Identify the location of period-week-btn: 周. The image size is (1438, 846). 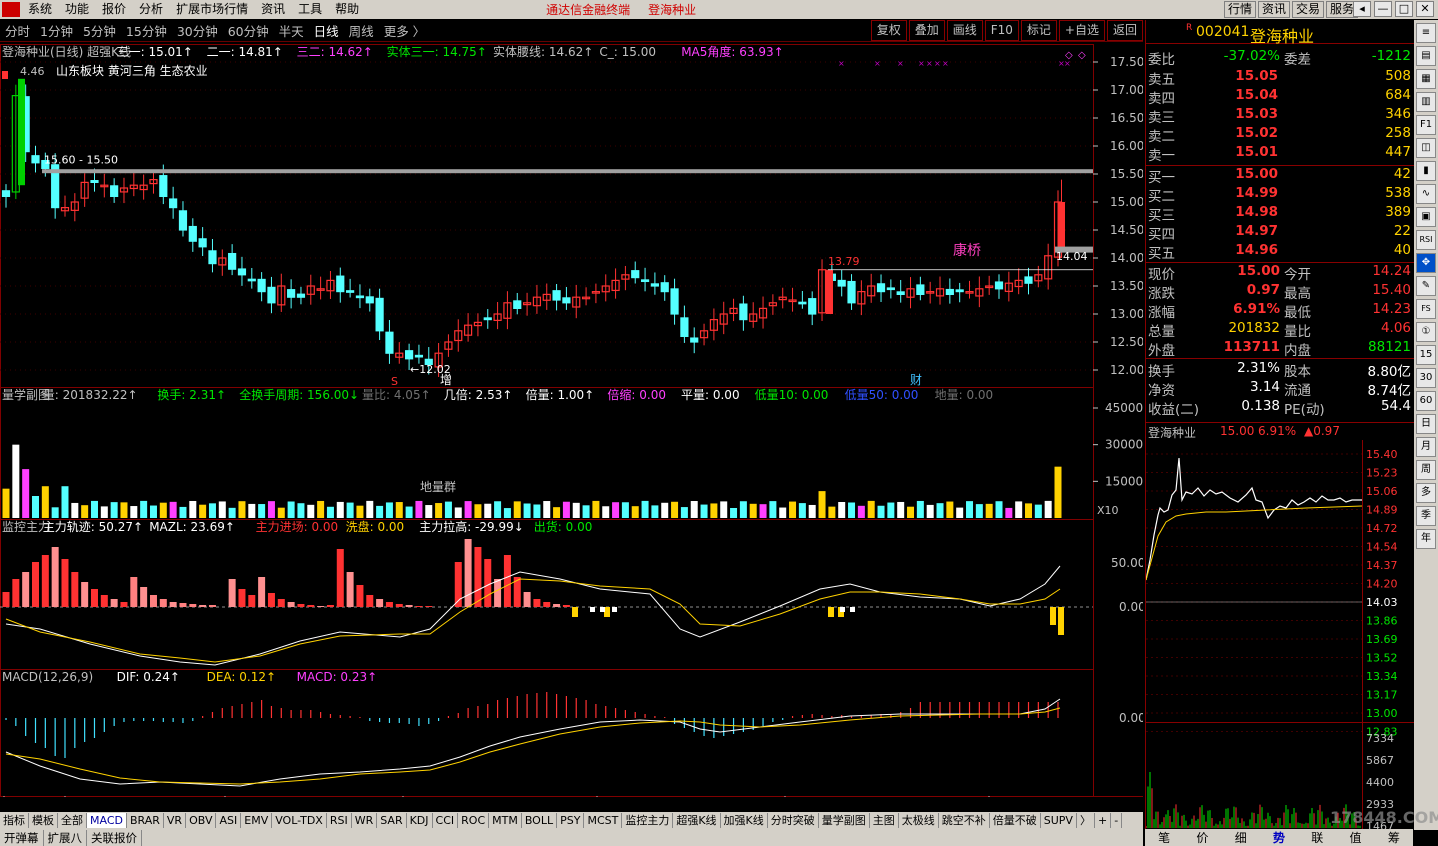
(1426, 470).